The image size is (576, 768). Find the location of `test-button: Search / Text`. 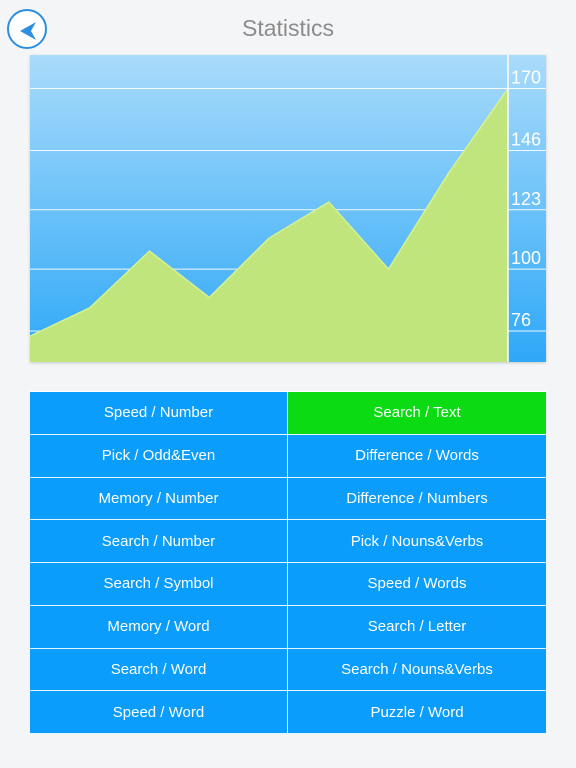

test-button: Search / Text is located at coordinates (417, 413).